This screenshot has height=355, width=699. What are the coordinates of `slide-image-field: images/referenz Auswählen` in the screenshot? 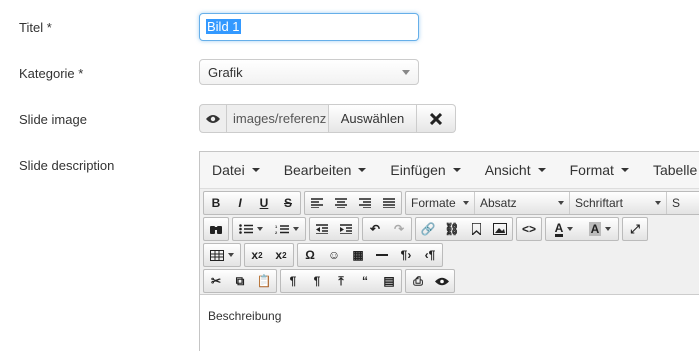 It's located at (327, 118).